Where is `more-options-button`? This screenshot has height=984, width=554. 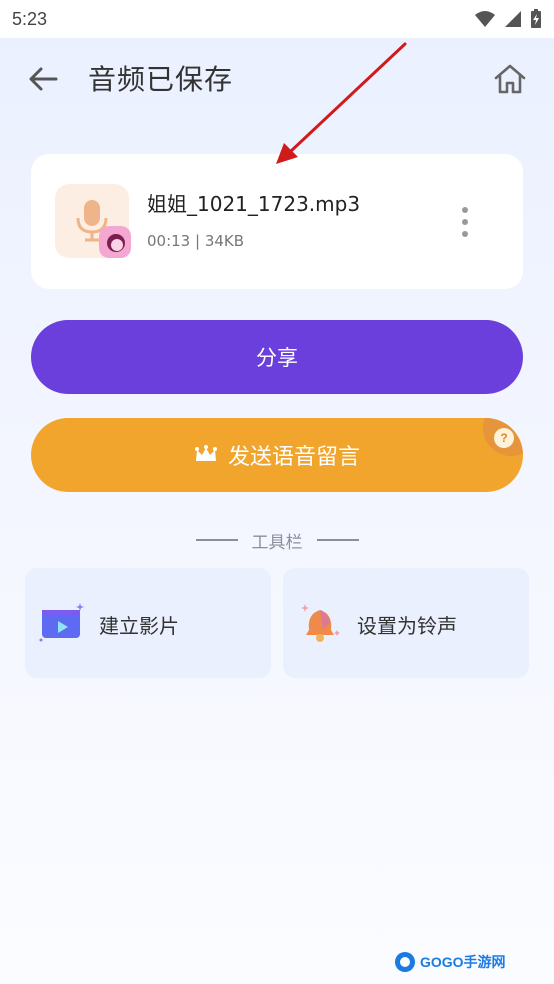
more-options-button is located at coordinates (465, 222).